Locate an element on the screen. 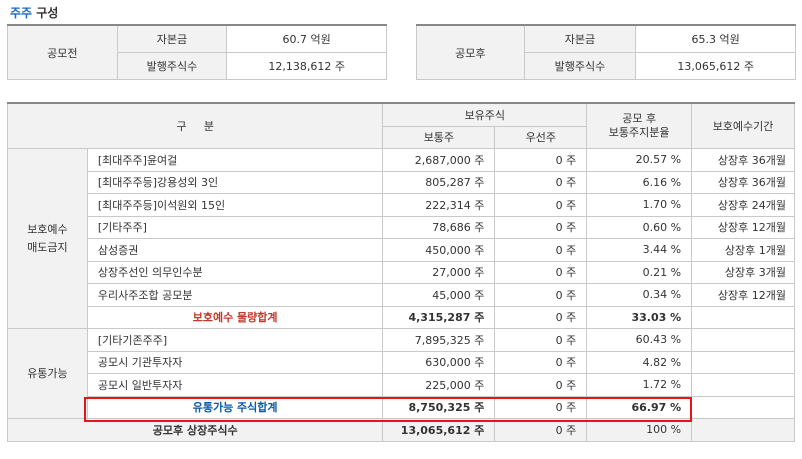  tradable-sum-row: 유통가능 주식합계 8,750,325 주 0 주 66.97 % is located at coordinates (401, 407).